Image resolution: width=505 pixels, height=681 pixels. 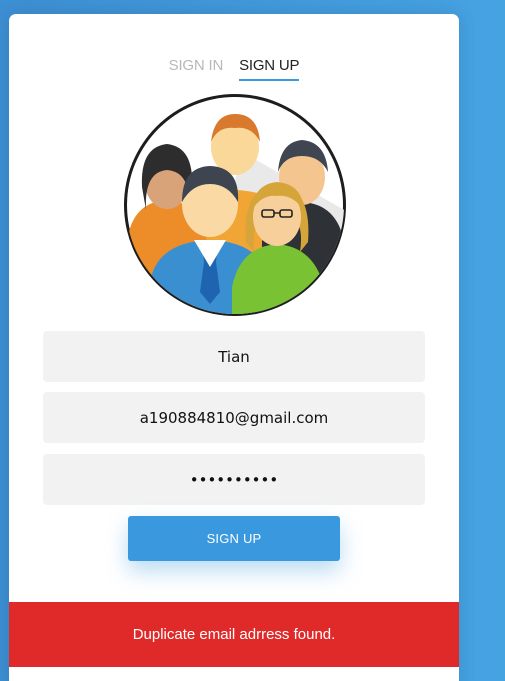 I want to click on password-field, so click(x=234, y=479).